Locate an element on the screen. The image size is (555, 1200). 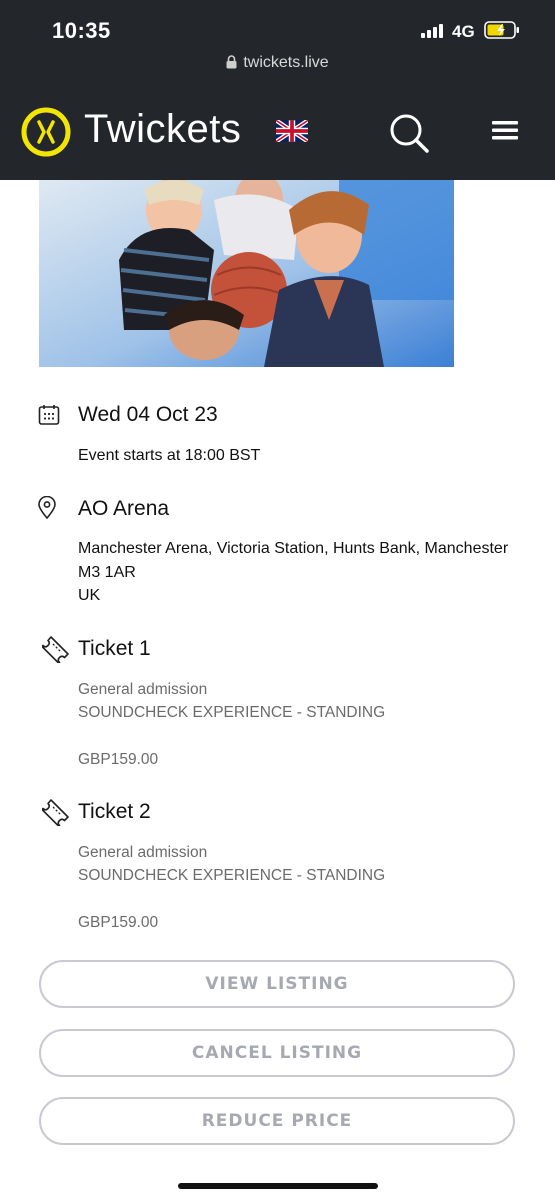
cancel-listing-button: CANCEL LISTING is located at coordinates (277, 1053).